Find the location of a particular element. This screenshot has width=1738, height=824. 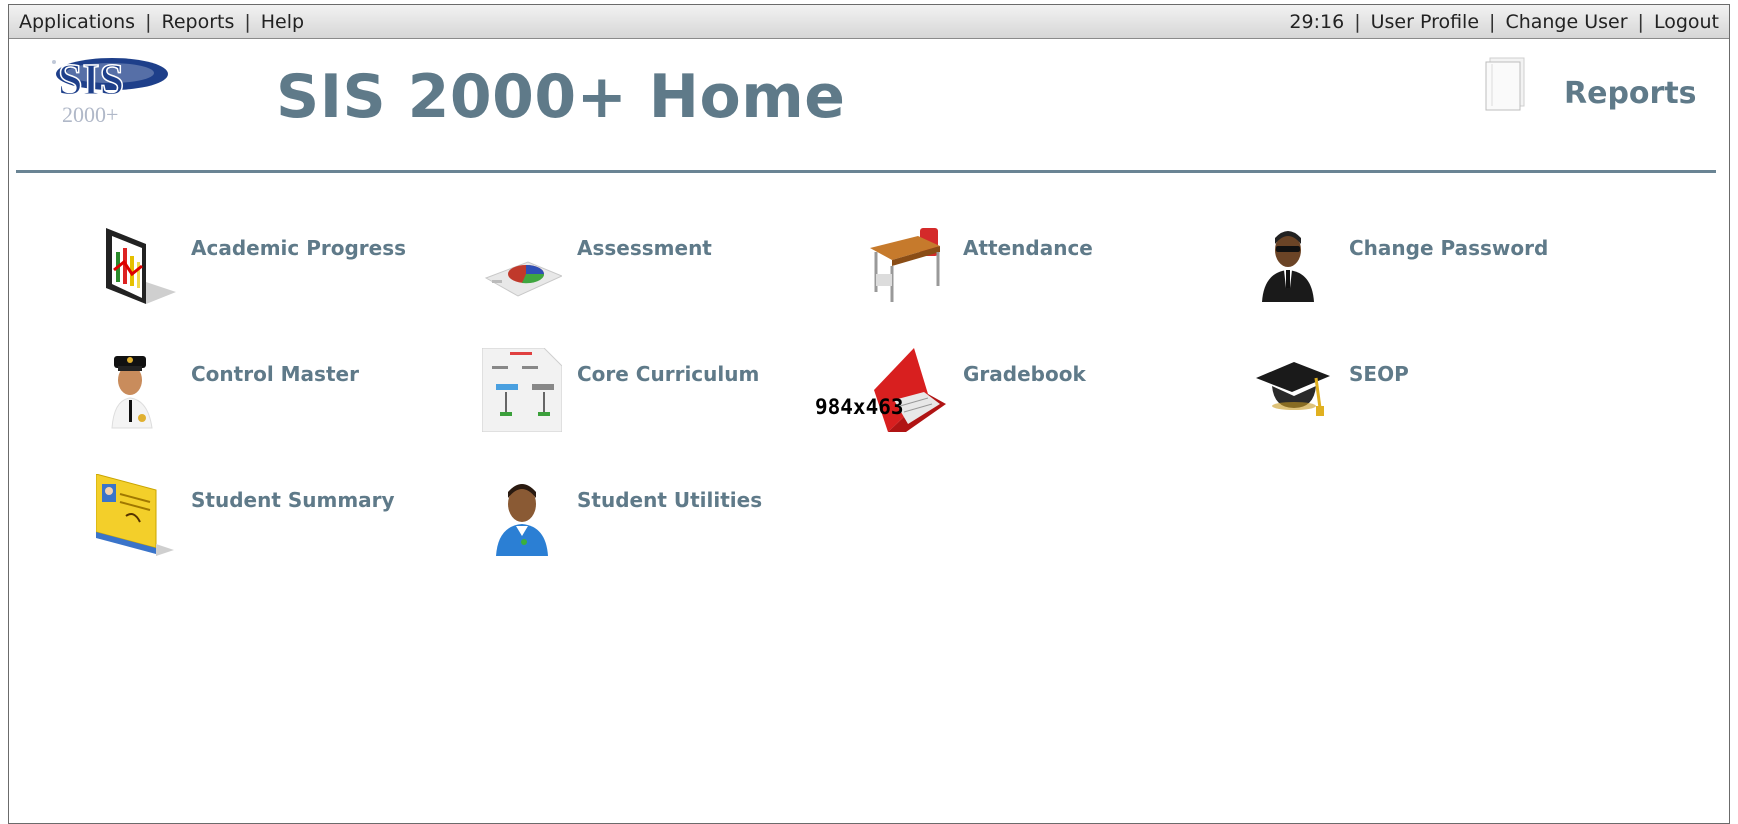

session-timer: 29:16 is located at coordinates (1317, 21).